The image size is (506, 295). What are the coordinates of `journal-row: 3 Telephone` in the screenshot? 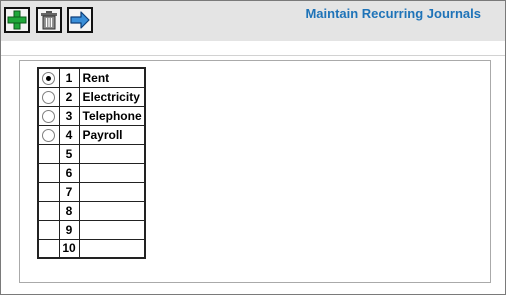 It's located at (91, 115).